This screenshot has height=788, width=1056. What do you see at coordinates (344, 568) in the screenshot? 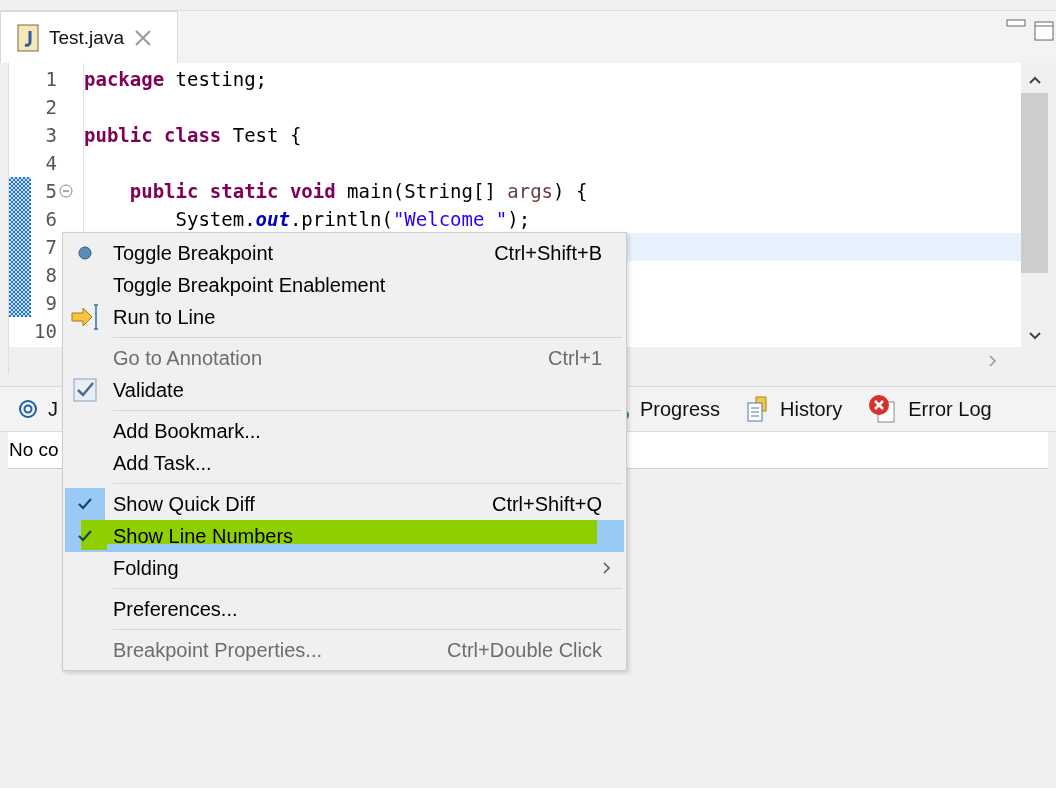
I see `menu-item: Folding` at bounding box center [344, 568].